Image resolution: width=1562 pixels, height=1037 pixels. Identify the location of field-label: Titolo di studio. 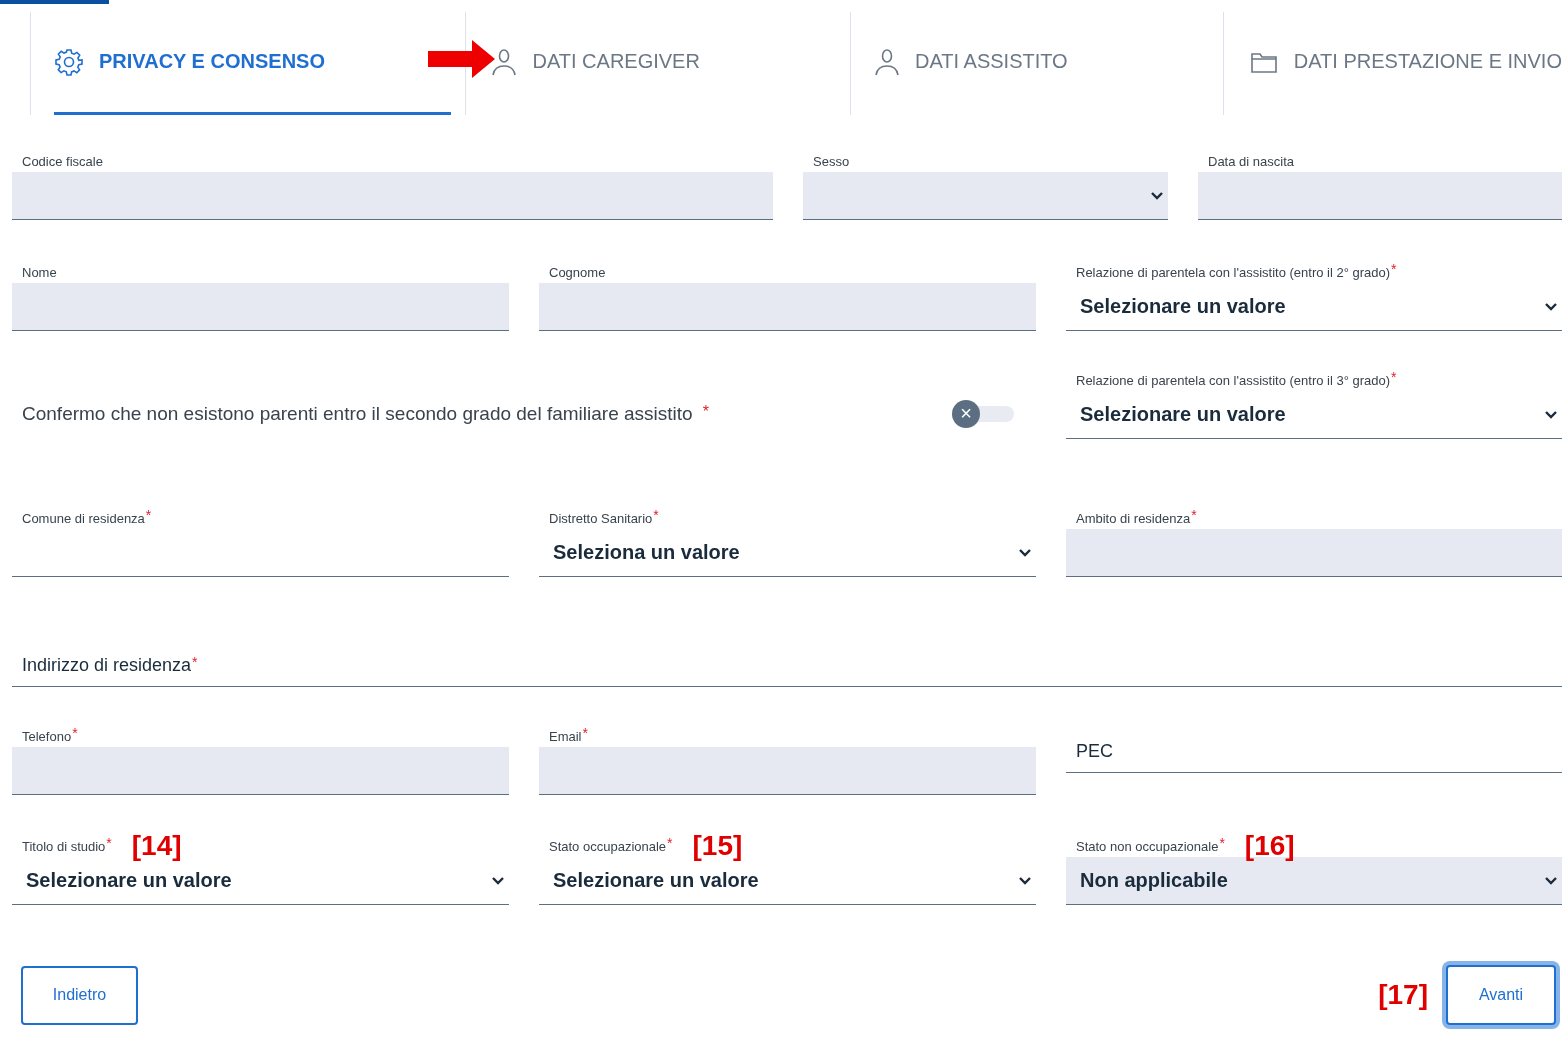
(64, 846).